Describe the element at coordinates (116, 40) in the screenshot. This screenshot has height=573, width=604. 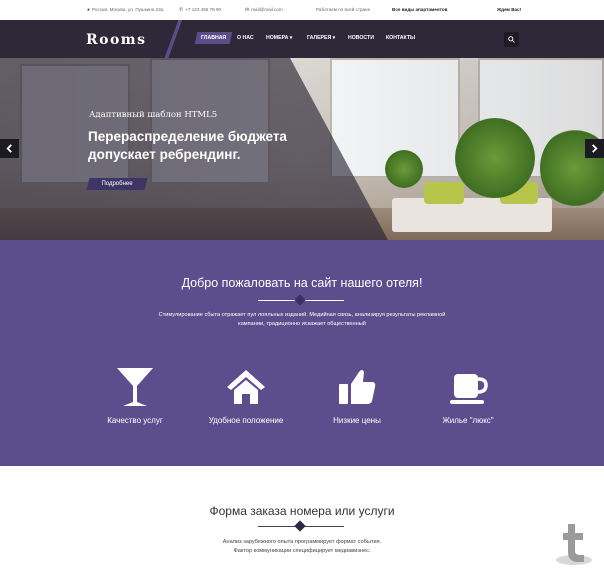
I see `site-logo: Rooms` at that location.